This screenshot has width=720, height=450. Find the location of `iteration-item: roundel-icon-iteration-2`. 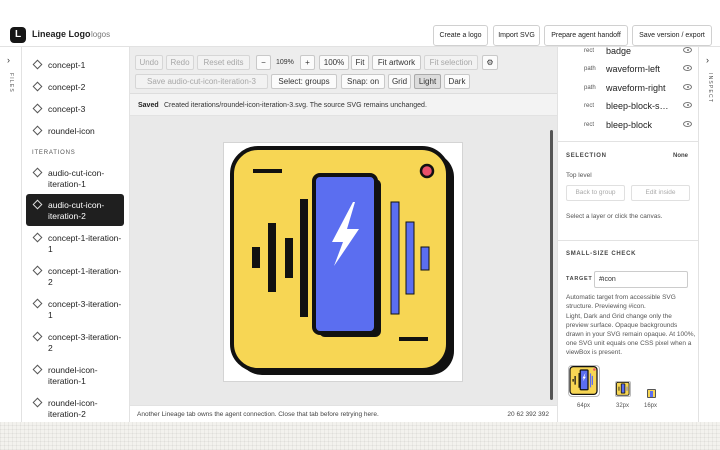

iteration-item: roundel-icon-iteration-2 is located at coordinates (75, 407).